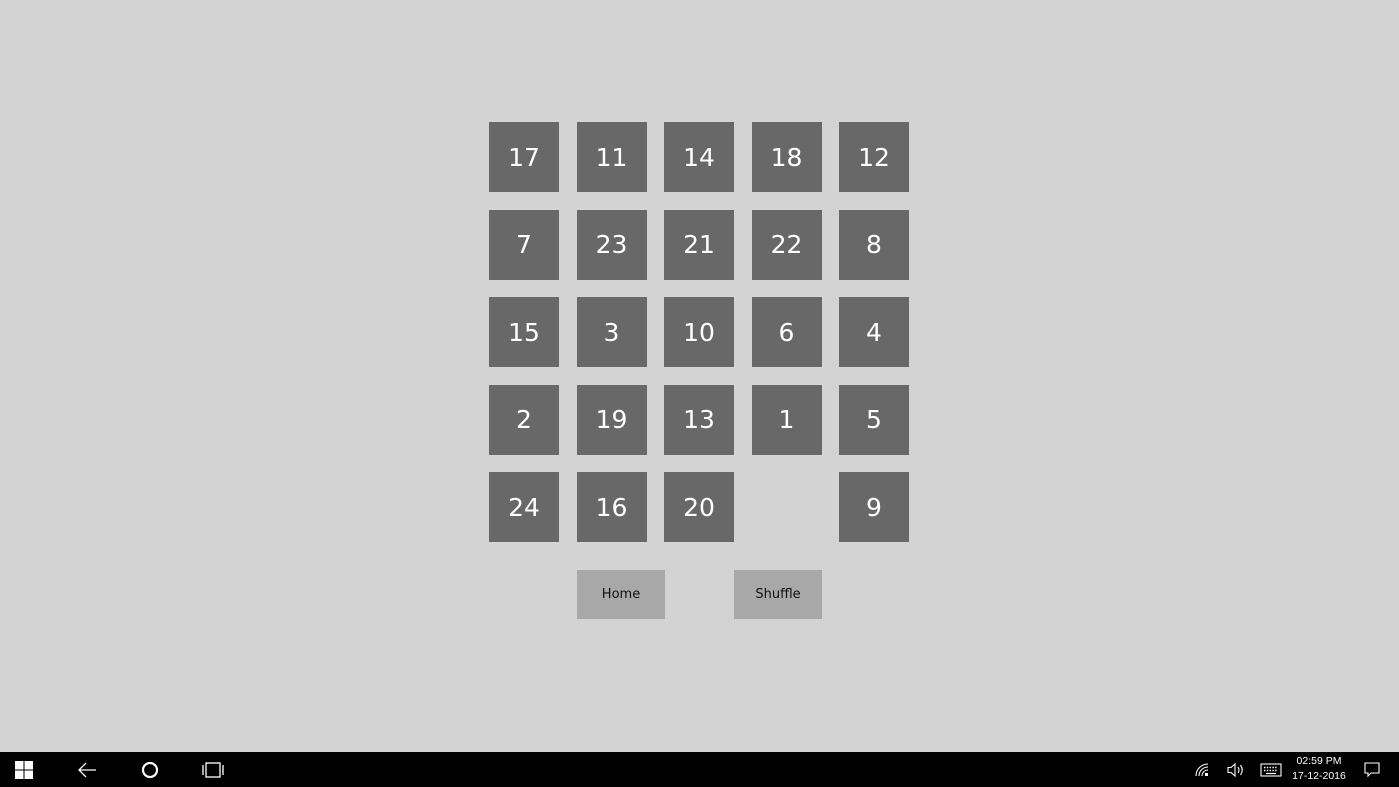 Image resolution: width=1399 pixels, height=787 pixels. What do you see at coordinates (786, 332) in the screenshot?
I see `tile: 6` at bounding box center [786, 332].